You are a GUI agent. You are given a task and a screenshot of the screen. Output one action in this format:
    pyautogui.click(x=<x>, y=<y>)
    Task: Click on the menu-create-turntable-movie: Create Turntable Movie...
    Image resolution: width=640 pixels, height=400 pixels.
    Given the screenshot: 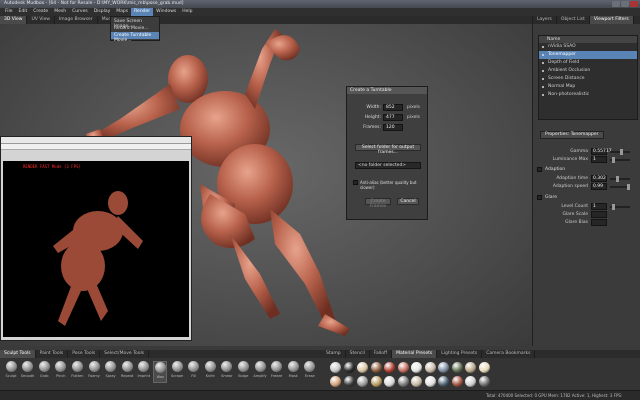 What is the action you would take?
    pyautogui.click(x=135, y=37)
    